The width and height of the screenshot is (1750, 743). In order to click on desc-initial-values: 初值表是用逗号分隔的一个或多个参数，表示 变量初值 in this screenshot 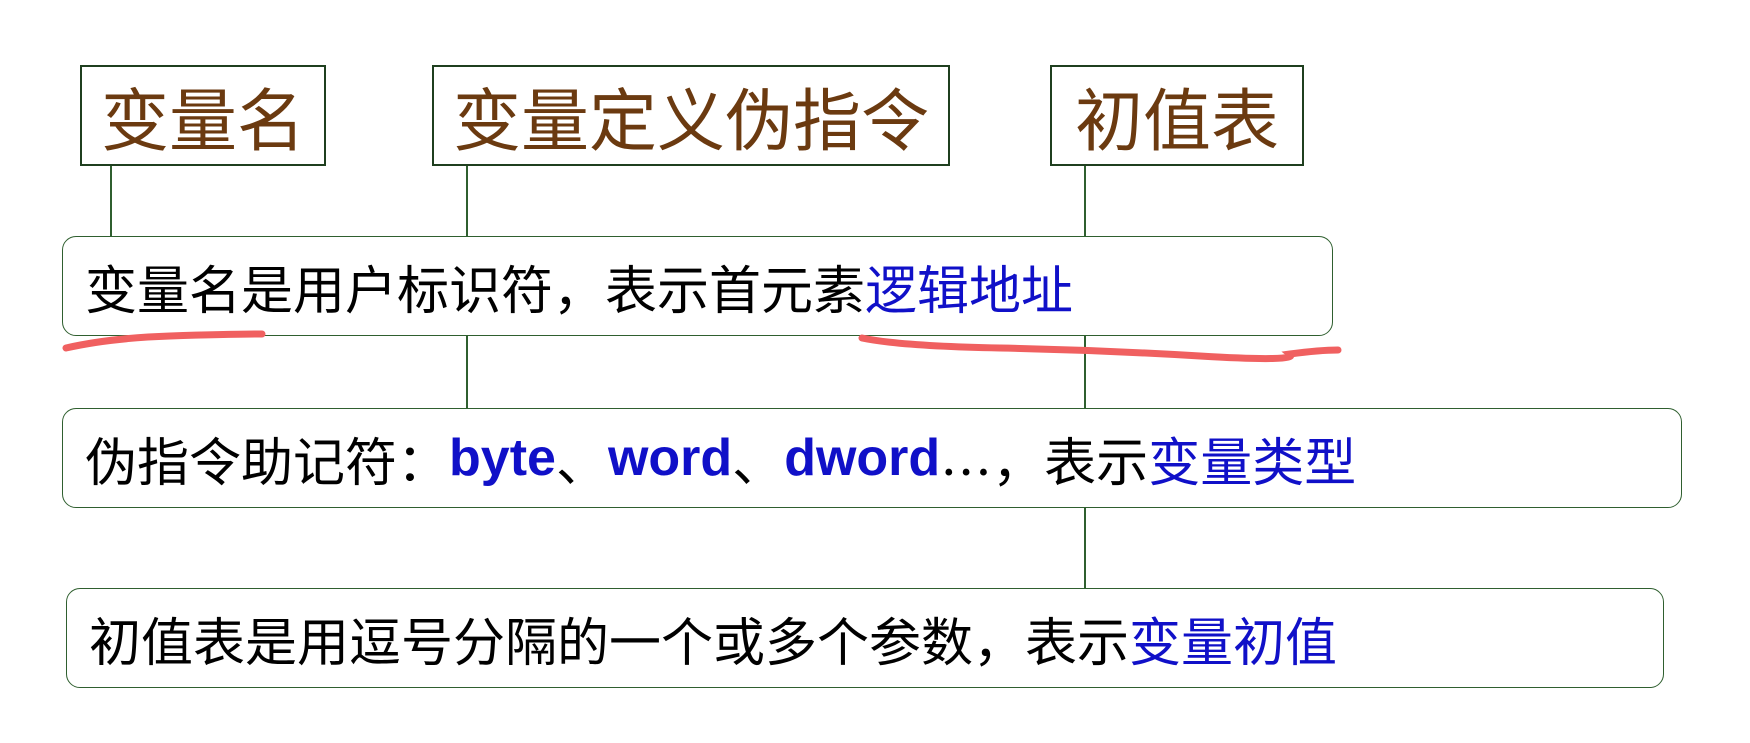, I will do `click(865, 638)`.